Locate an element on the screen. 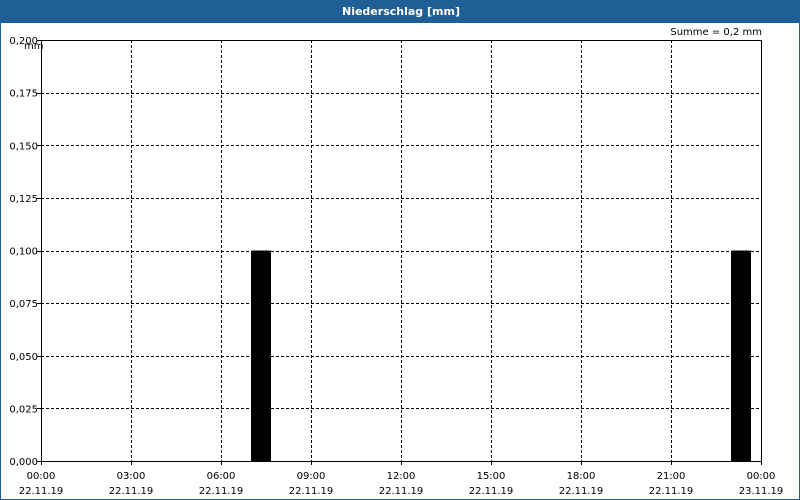  x-tick-time-label: 18:00 is located at coordinates (581, 476).